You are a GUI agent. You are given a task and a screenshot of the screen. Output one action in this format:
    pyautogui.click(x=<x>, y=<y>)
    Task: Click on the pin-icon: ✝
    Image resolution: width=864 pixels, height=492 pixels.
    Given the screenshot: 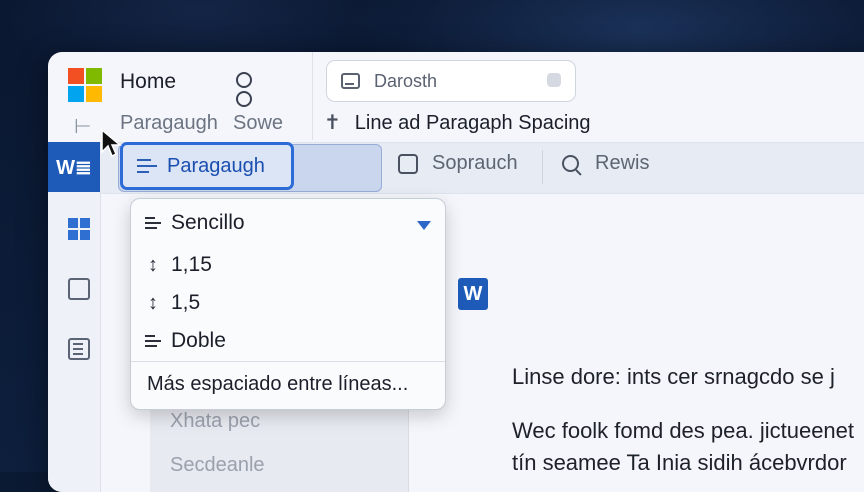 What is the action you would take?
    pyautogui.click(x=332, y=123)
    